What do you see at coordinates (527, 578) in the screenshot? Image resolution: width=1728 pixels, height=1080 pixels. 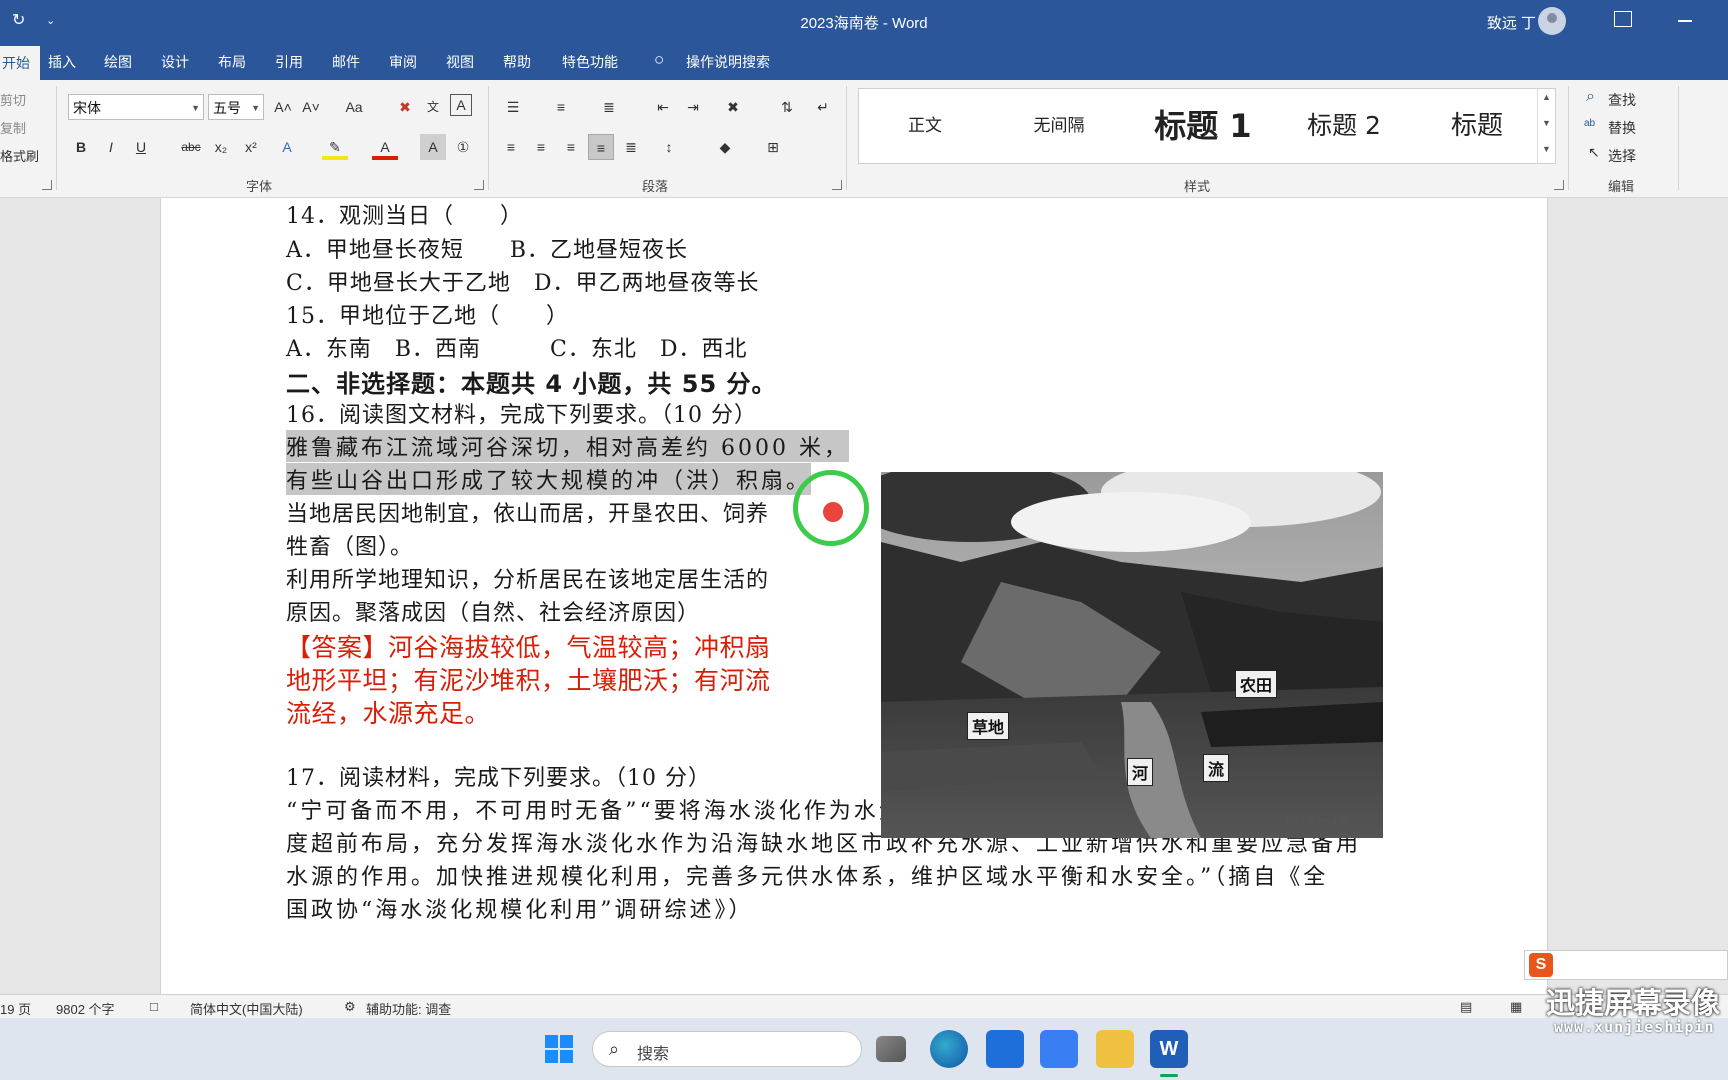 I see `document-line: 利用所学地理知识，分析居民在该地定居生活的` at bounding box center [527, 578].